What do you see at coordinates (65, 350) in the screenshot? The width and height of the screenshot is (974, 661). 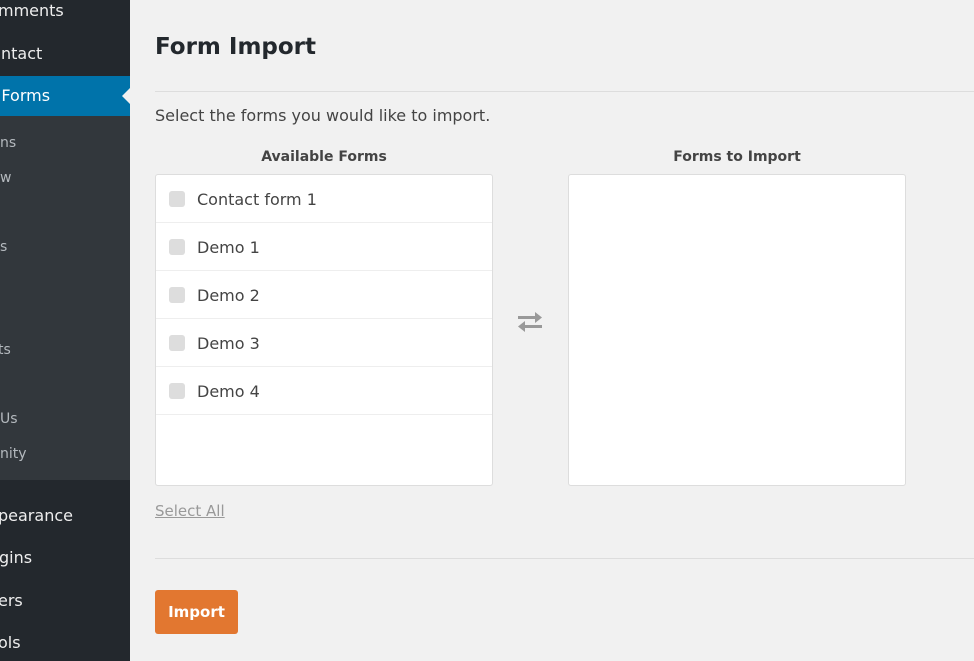 I see `submenu-item-addons: ts` at bounding box center [65, 350].